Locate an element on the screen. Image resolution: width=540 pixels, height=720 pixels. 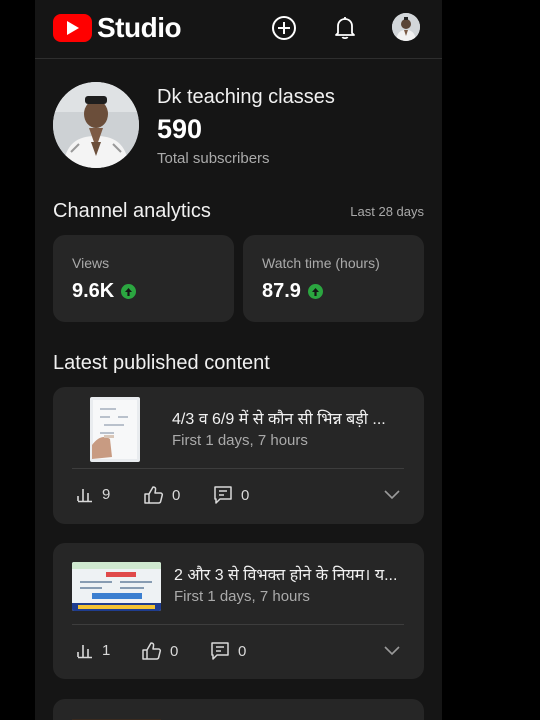
views-metric: 1 is located at coordinates (93, 650).